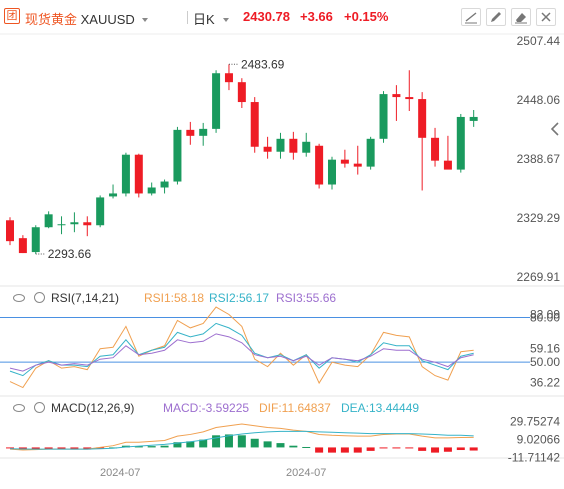 This screenshot has width=564, height=489. Describe the element at coordinates (539, 440) in the screenshot. I see `macd-axis-label: 9.02066` at that location.